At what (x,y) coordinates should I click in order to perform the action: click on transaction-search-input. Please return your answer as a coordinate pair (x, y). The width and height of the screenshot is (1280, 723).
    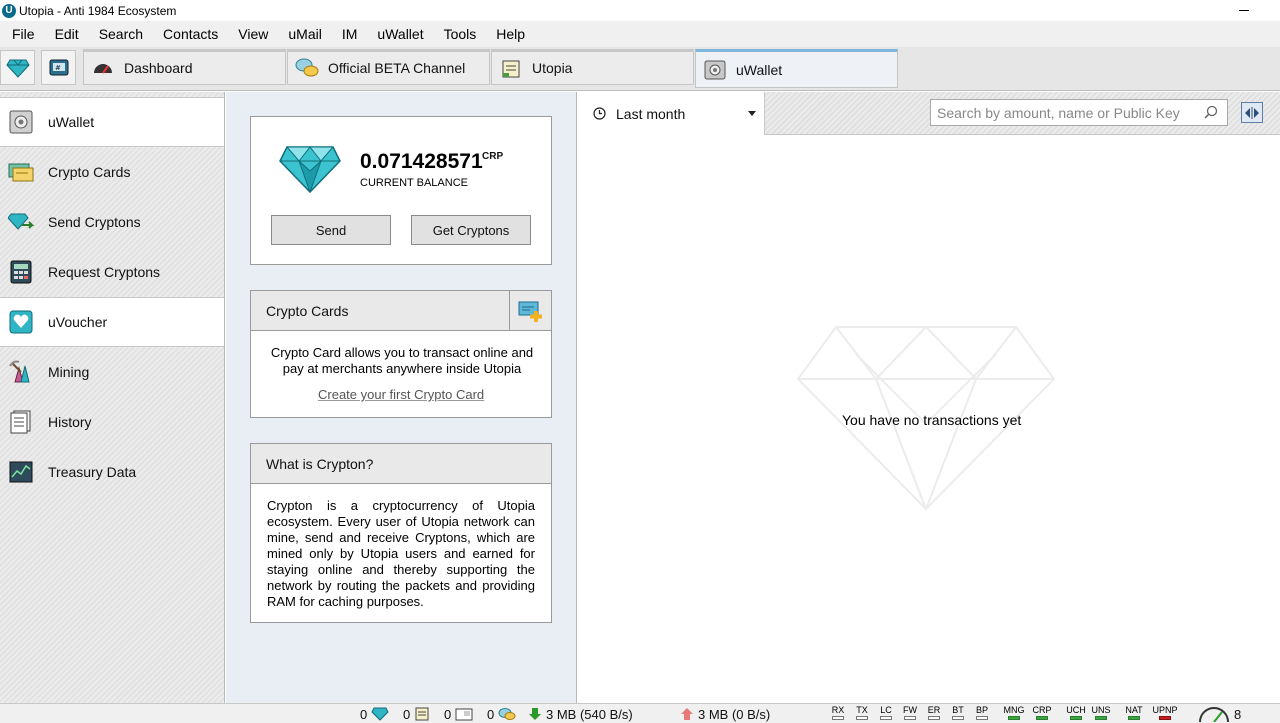
    Looking at the image, I should click on (1070, 112).